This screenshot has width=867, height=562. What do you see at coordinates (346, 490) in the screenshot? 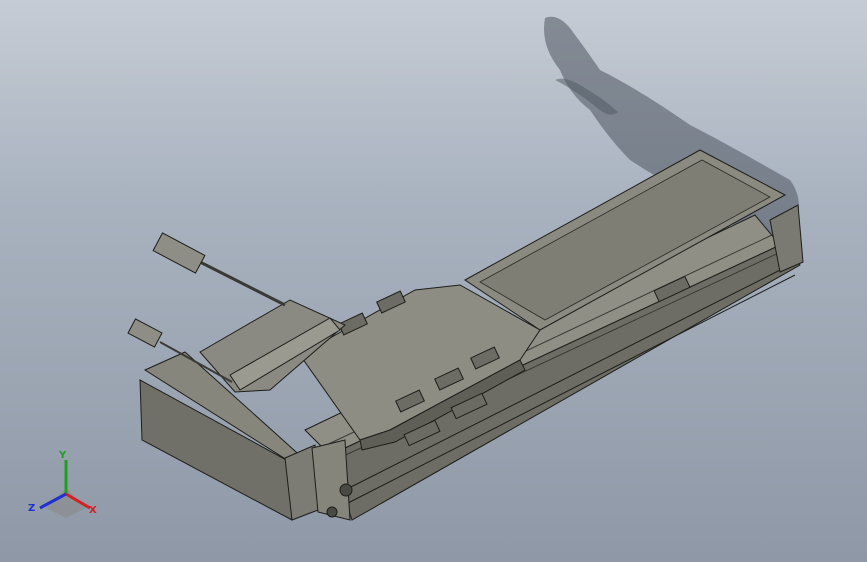
I see `end-plate-hole` at bounding box center [346, 490].